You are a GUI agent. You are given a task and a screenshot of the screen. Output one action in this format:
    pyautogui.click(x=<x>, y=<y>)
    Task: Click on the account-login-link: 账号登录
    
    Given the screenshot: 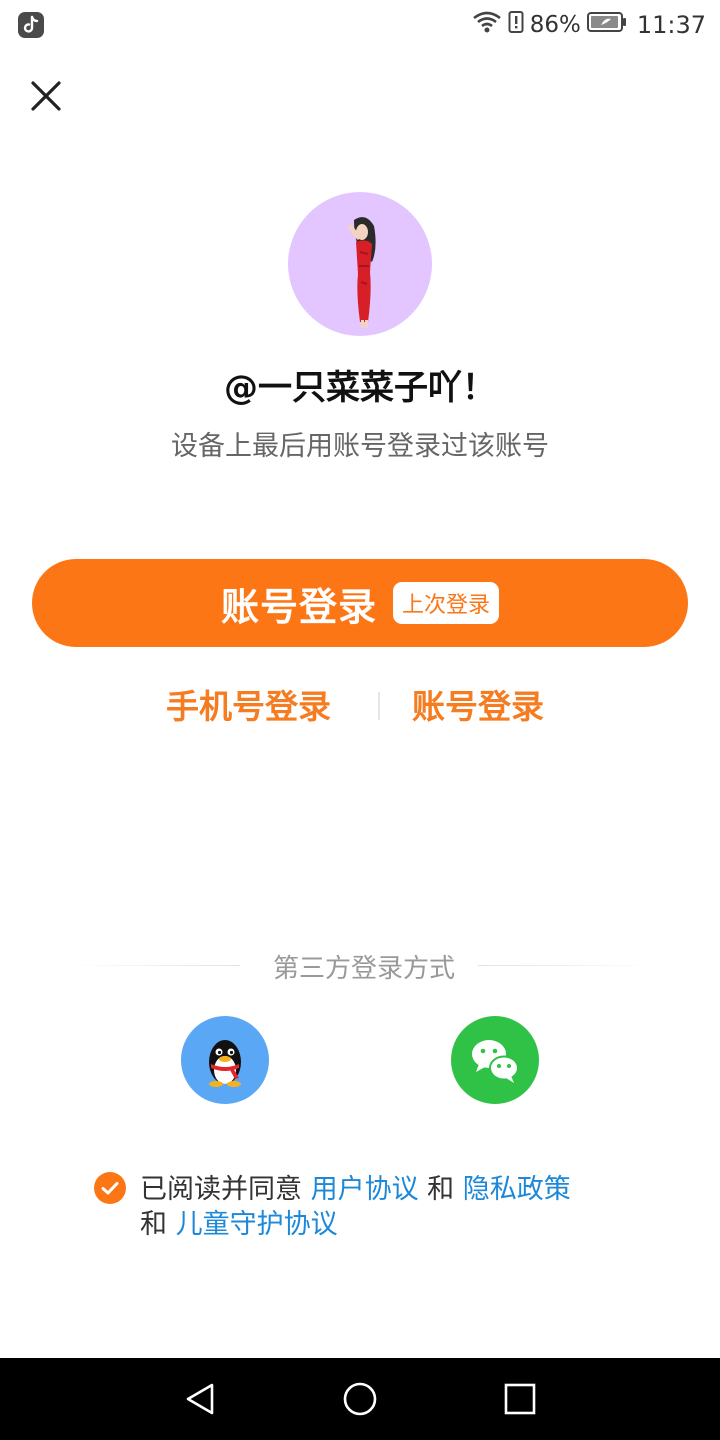 What is the action you would take?
    pyautogui.click(x=478, y=704)
    